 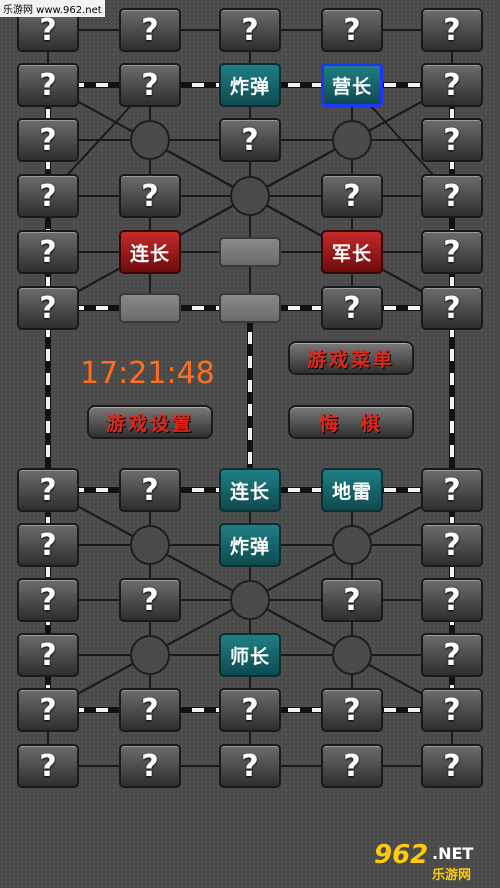 I want to click on teal-piece: 连长, so click(x=250, y=490).